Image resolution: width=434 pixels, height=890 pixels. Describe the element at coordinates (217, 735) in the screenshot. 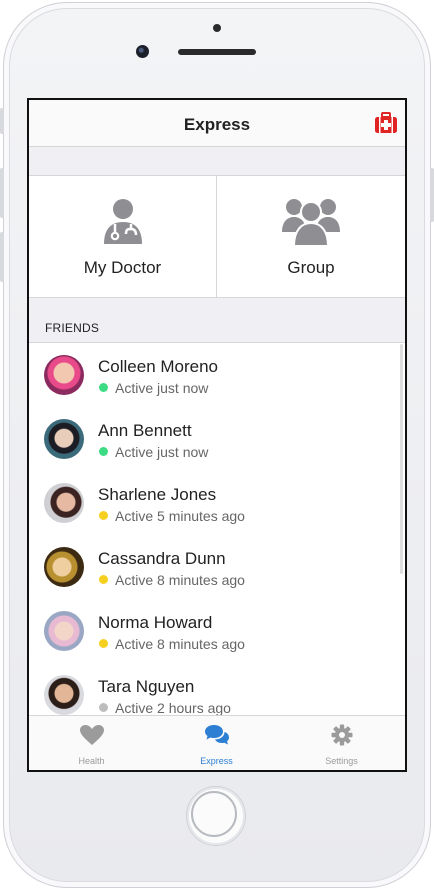

I see `chat-bubbles-icon` at that location.